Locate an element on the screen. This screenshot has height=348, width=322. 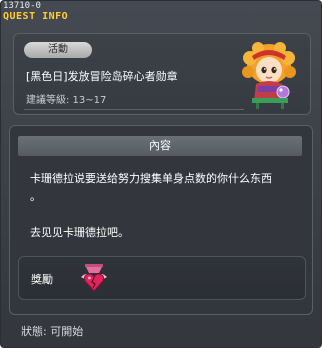
quest-name: [黑色日]发放冒险岛碎心者勋章 is located at coordinates (102, 76).